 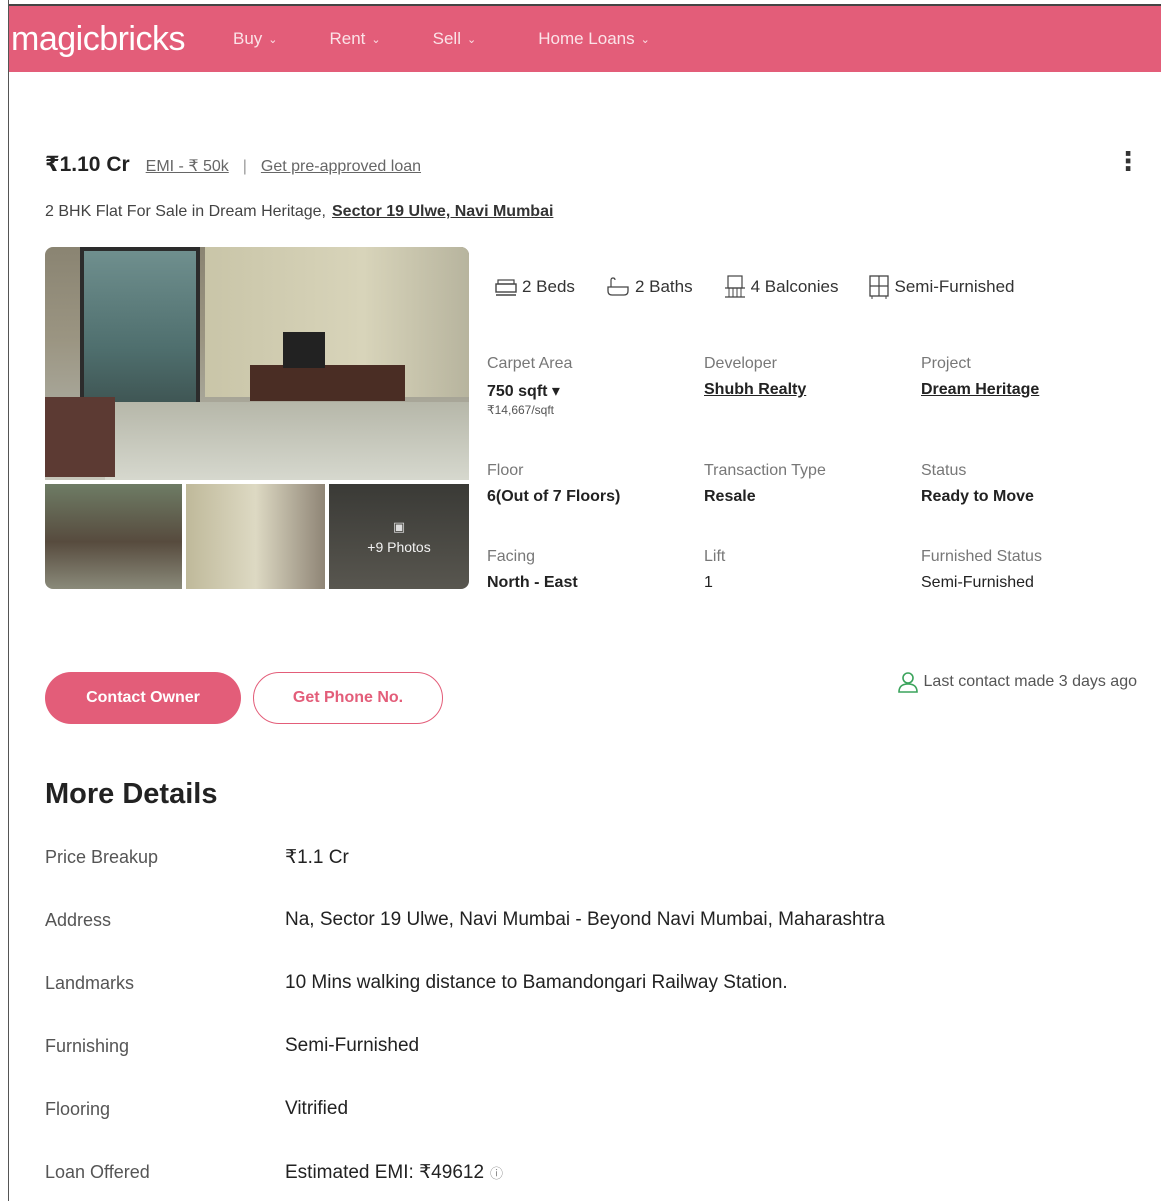 What do you see at coordinates (946, 363) in the screenshot?
I see `spec-label: Project` at bounding box center [946, 363].